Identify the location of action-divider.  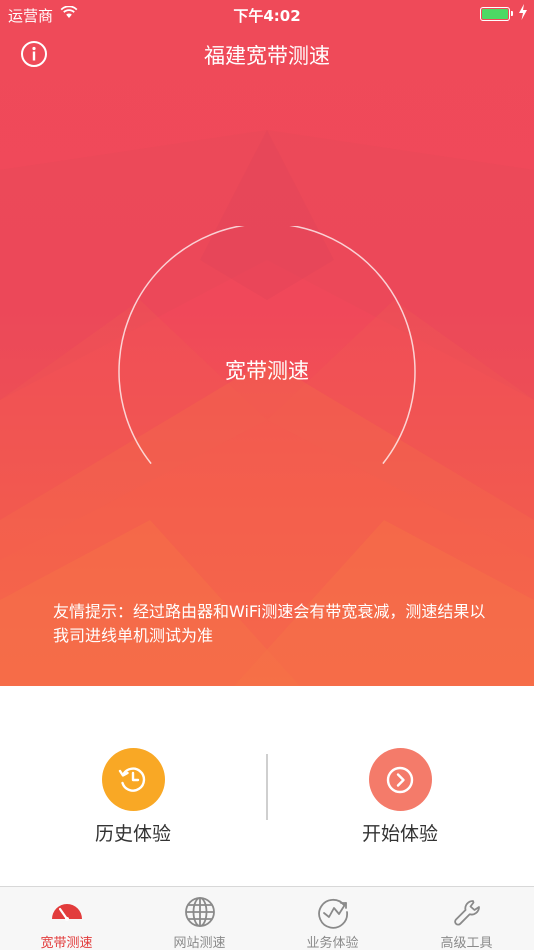
(267, 787).